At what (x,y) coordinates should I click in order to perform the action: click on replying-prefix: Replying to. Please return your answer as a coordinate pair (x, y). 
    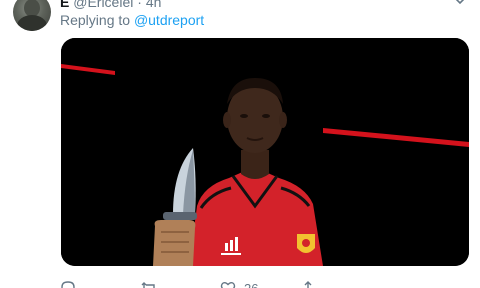
    Looking at the image, I should click on (95, 20).